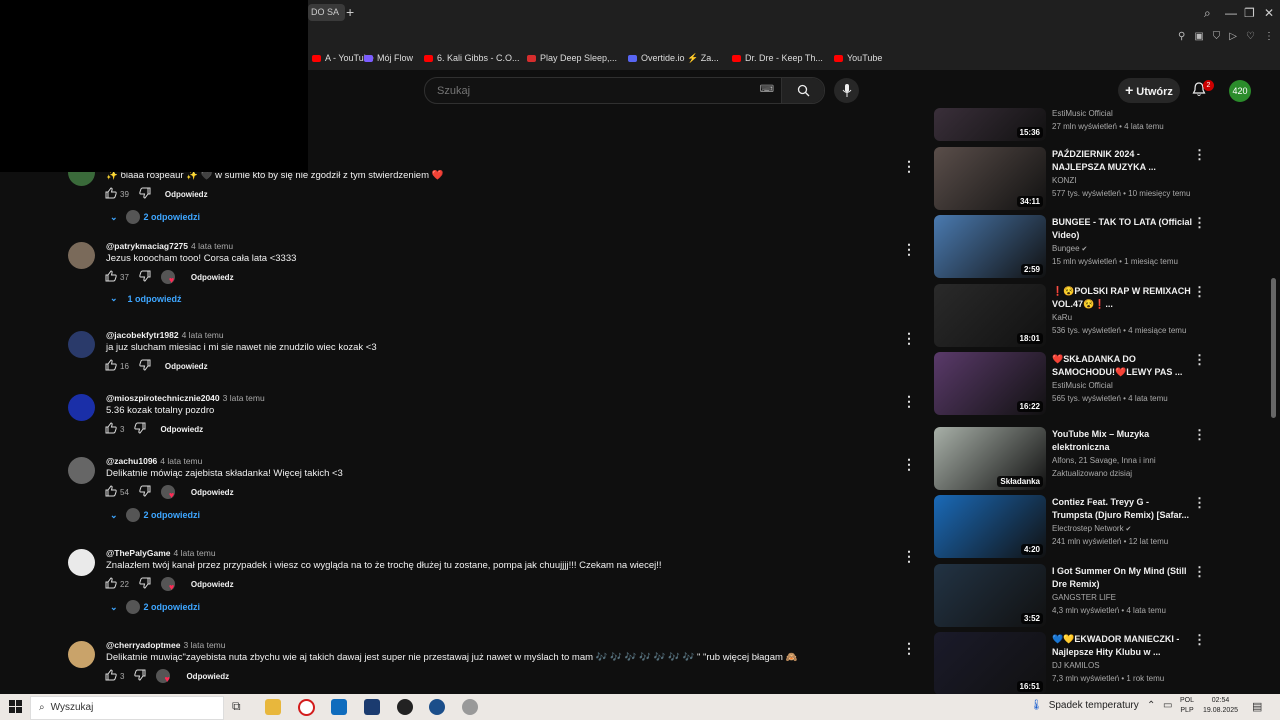 Image resolution: width=1280 pixels, height=720 pixels. Describe the element at coordinates (388, 58) in the screenshot. I see `bookmark-item: Mój Flow` at that location.